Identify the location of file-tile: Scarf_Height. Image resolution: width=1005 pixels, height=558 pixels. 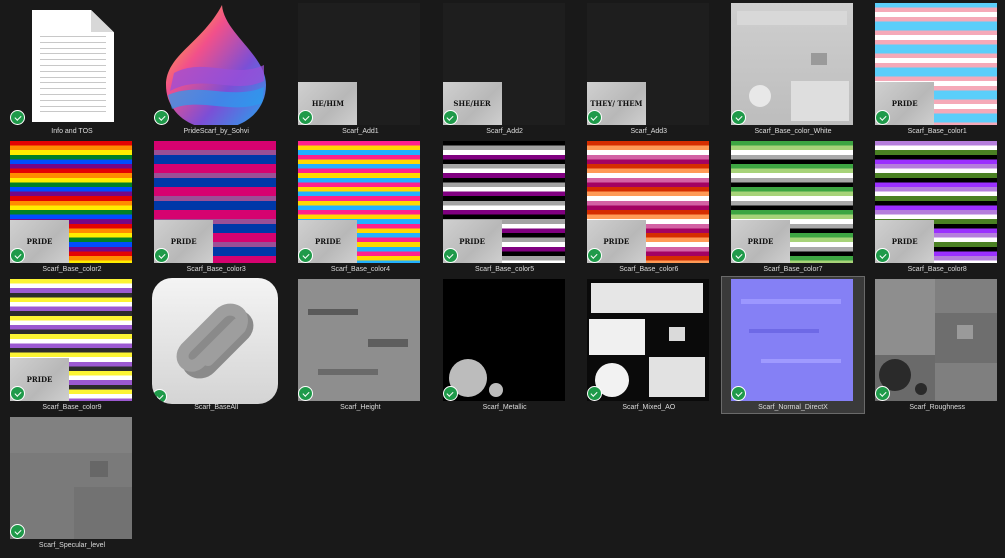
(360, 345).